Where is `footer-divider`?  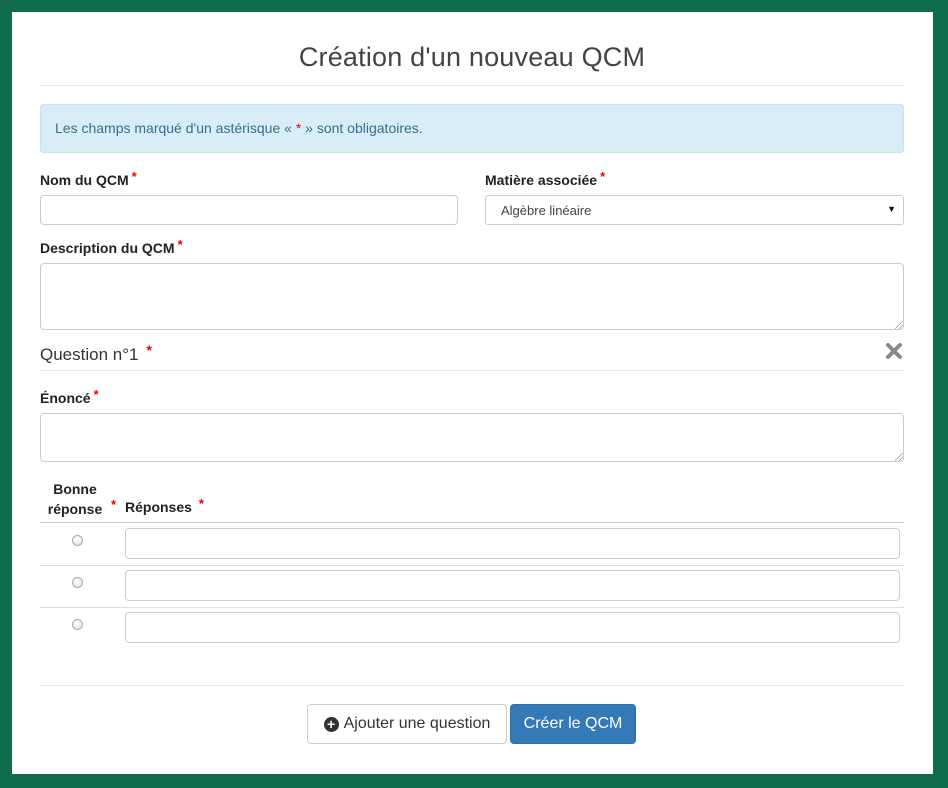
footer-divider is located at coordinates (472, 685).